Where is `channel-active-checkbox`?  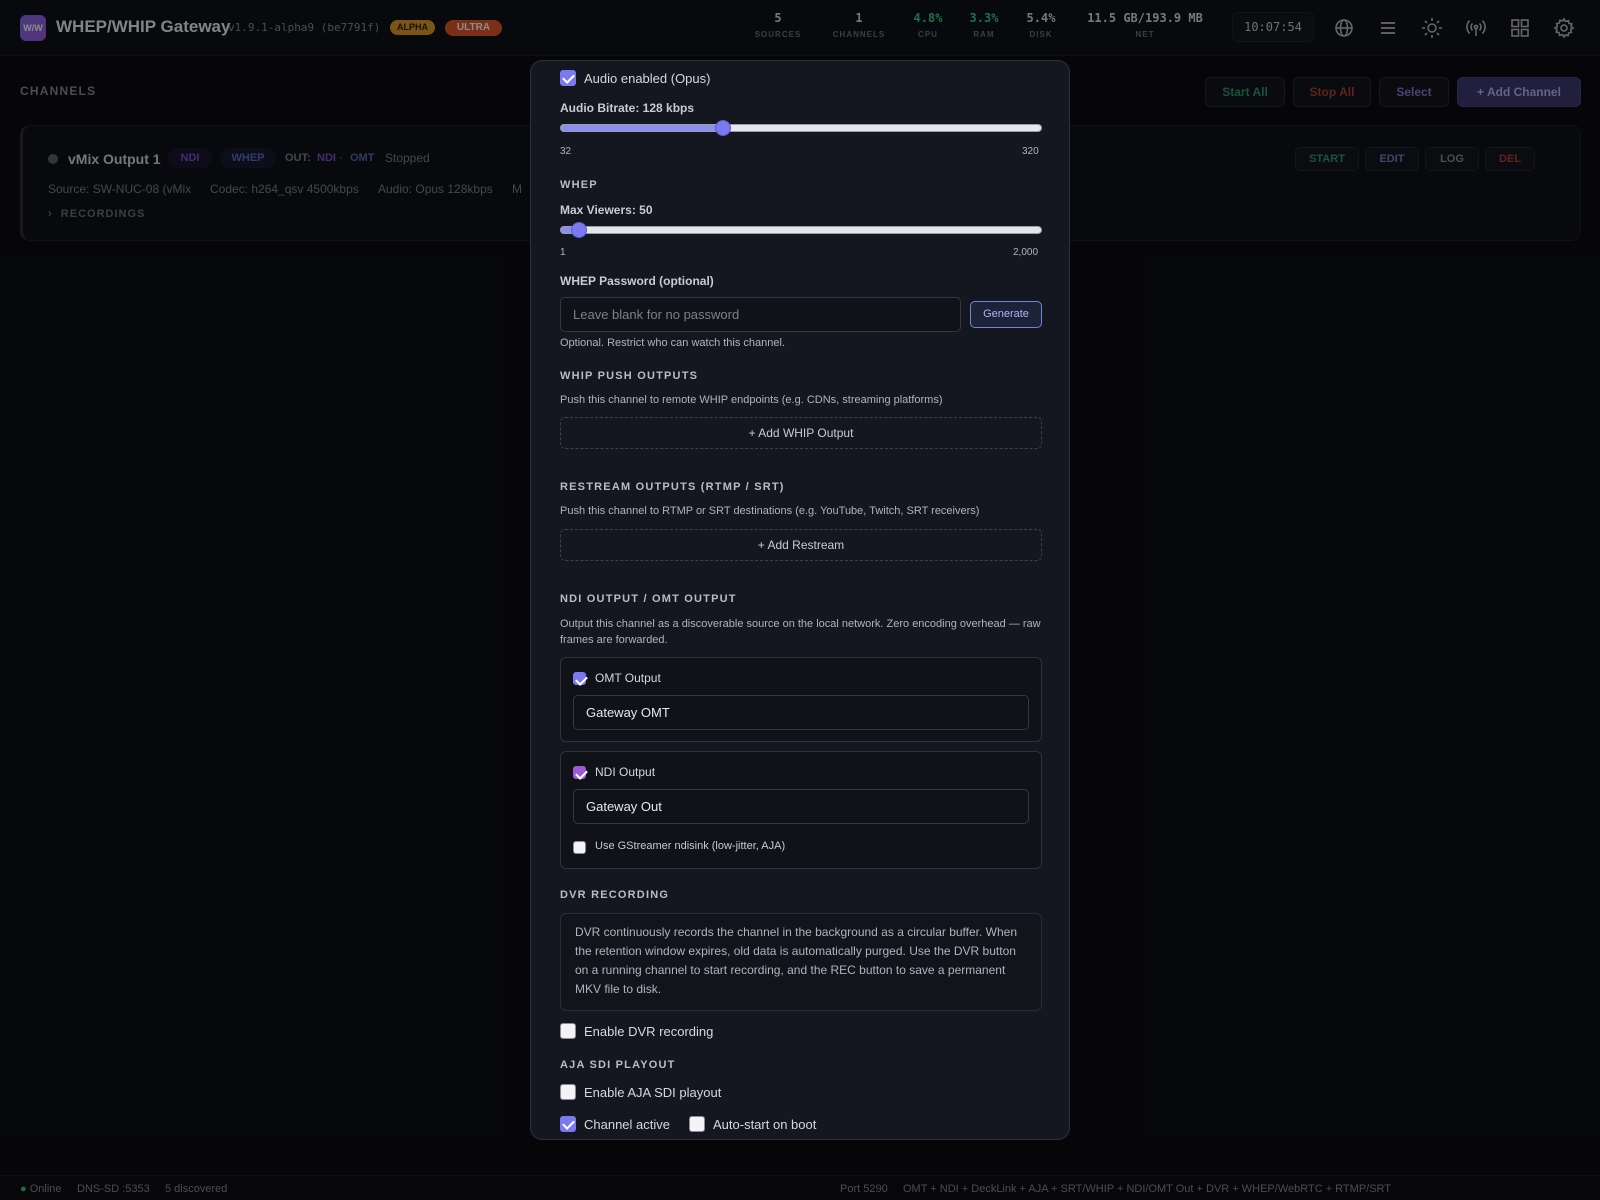
channel-active-checkbox is located at coordinates (568, 1124).